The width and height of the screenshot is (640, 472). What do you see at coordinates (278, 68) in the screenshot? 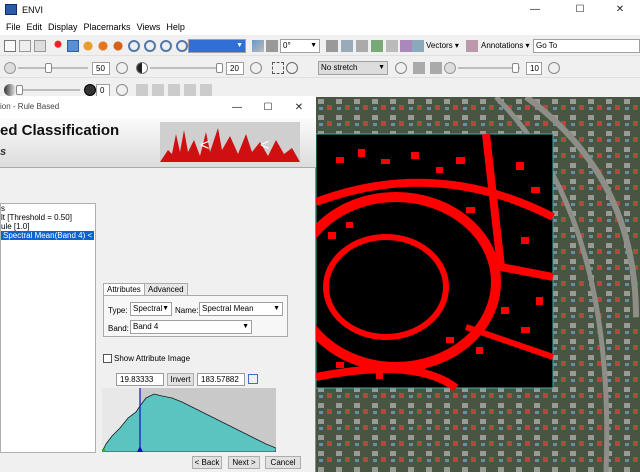
I see `stretch-region-icon` at bounding box center [278, 68].